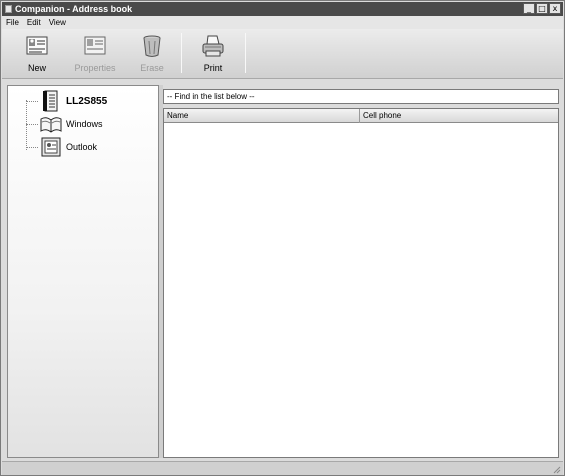  What do you see at coordinates (87, 101) in the screenshot?
I see `tree-node-label: LL2S855` at bounding box center [87, 101].